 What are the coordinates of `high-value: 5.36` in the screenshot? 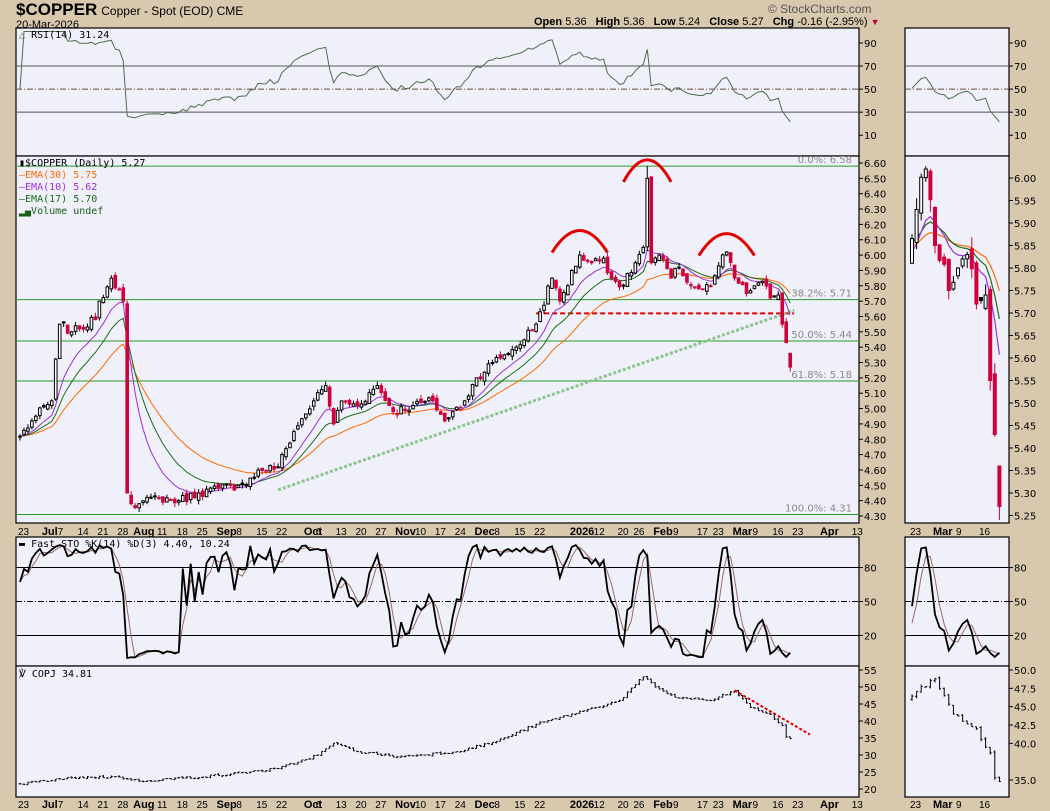 It's located at (634, 22).